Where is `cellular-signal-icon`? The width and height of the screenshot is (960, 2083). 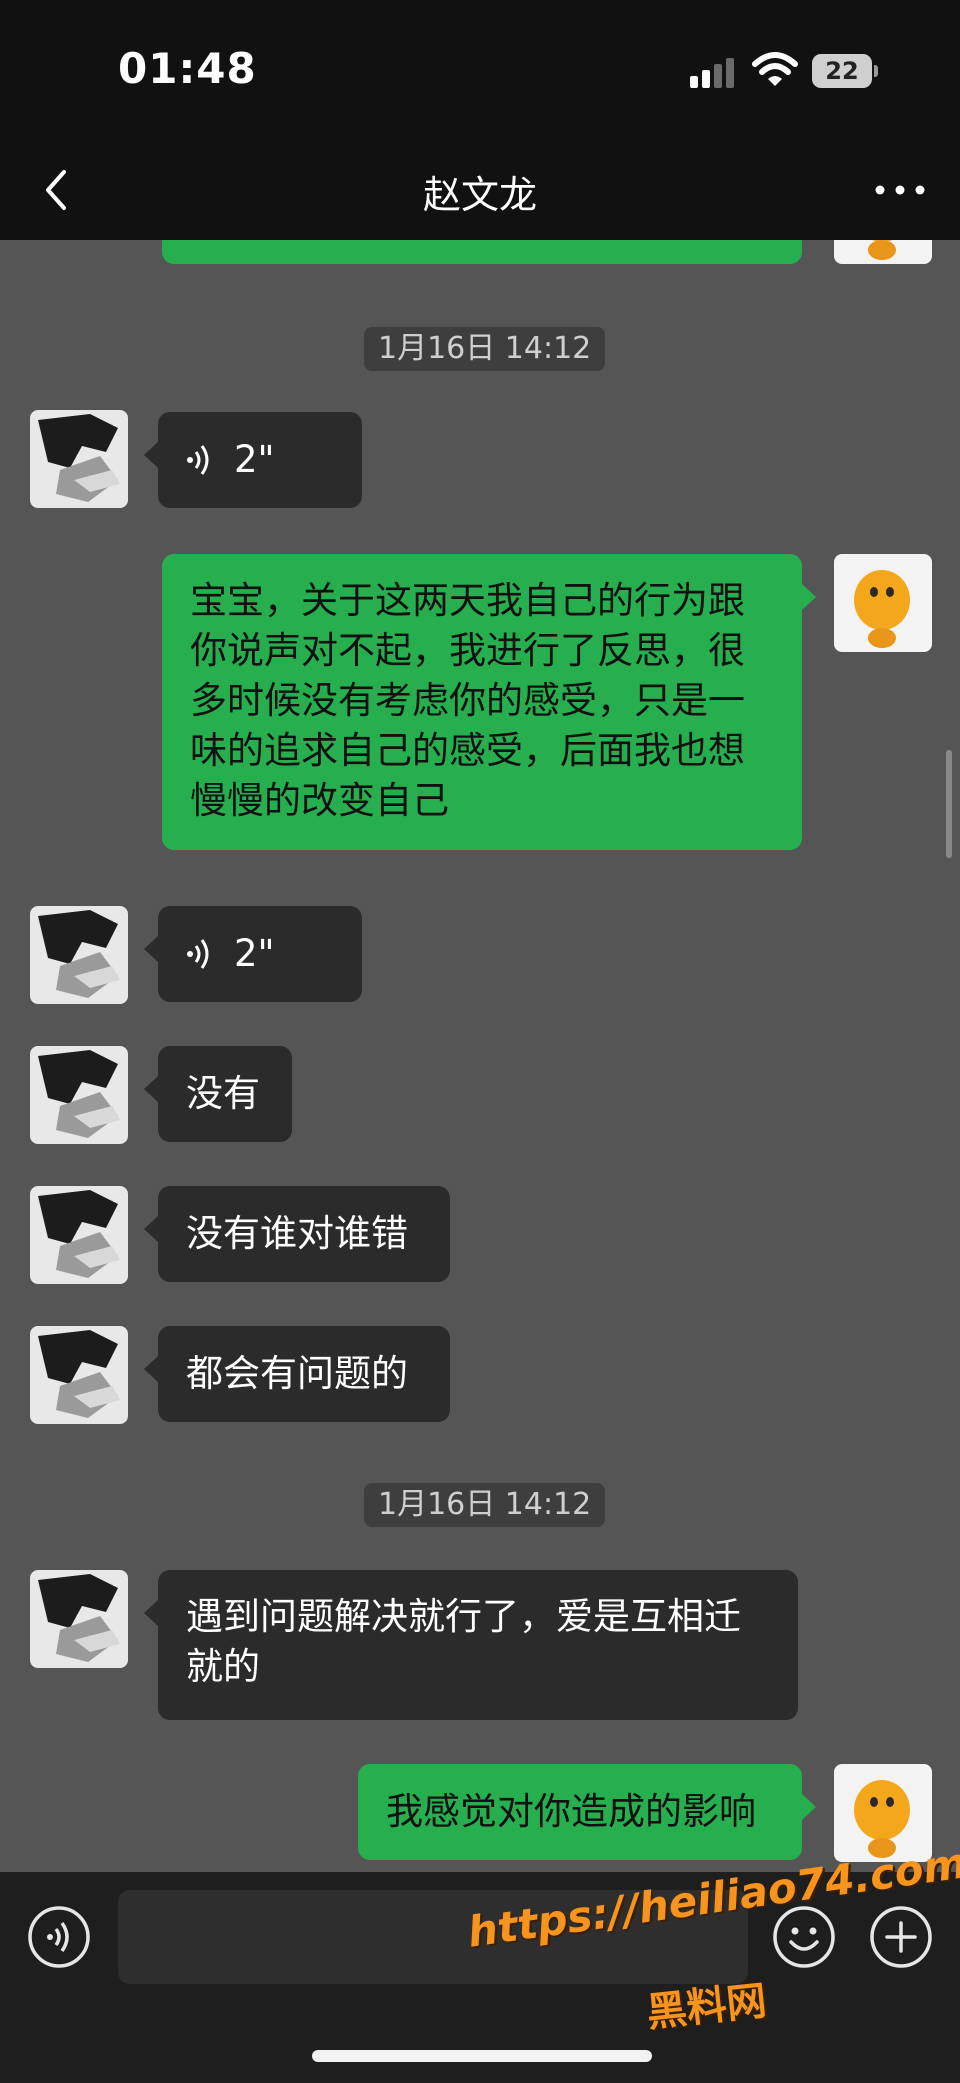 cellular-signal-icon is located at coordinates (712, 73).